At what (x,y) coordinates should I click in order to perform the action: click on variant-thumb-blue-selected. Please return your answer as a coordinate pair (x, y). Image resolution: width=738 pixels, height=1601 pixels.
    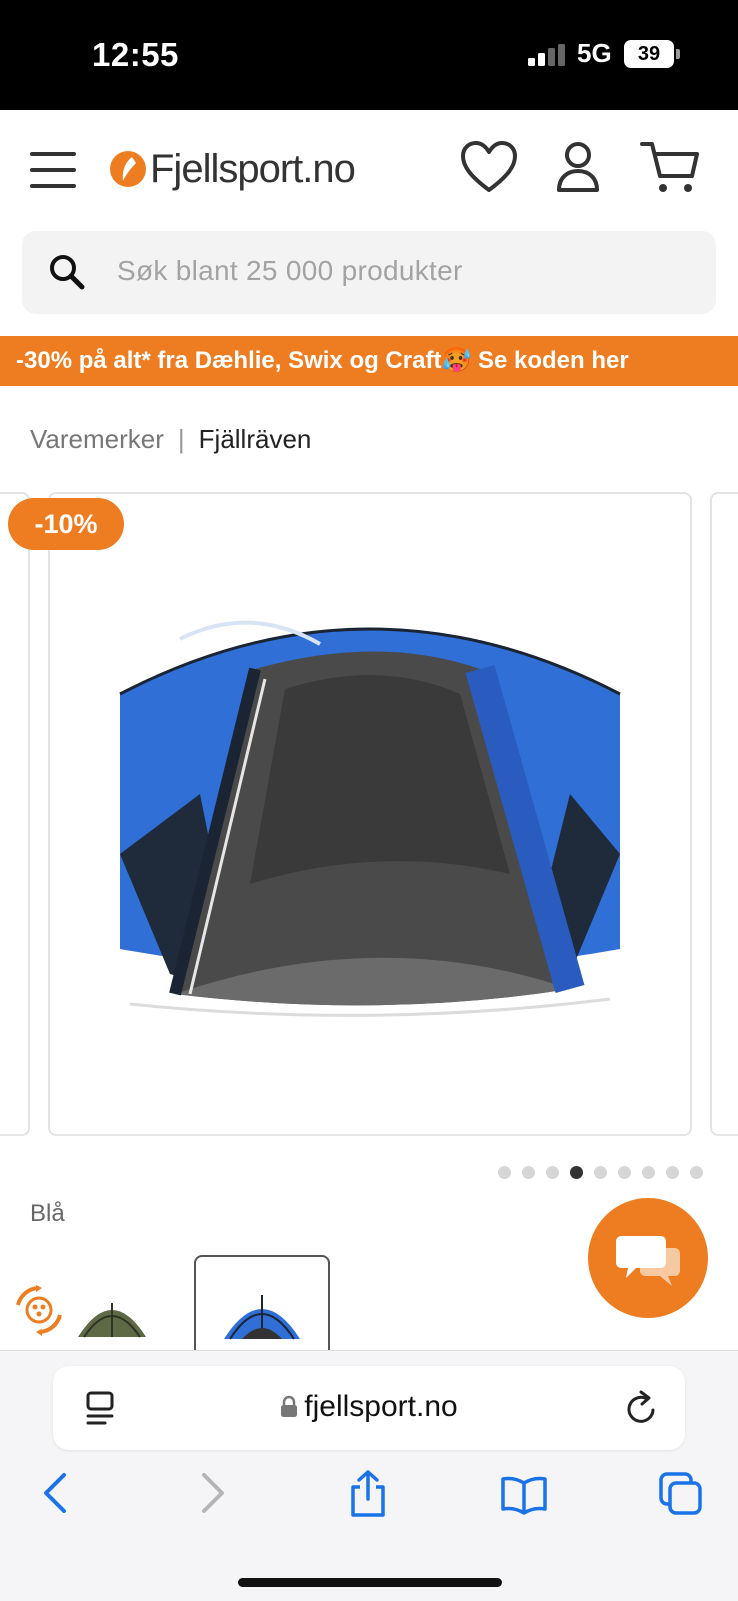
    Looking at the image, I should click on (262, 1302).